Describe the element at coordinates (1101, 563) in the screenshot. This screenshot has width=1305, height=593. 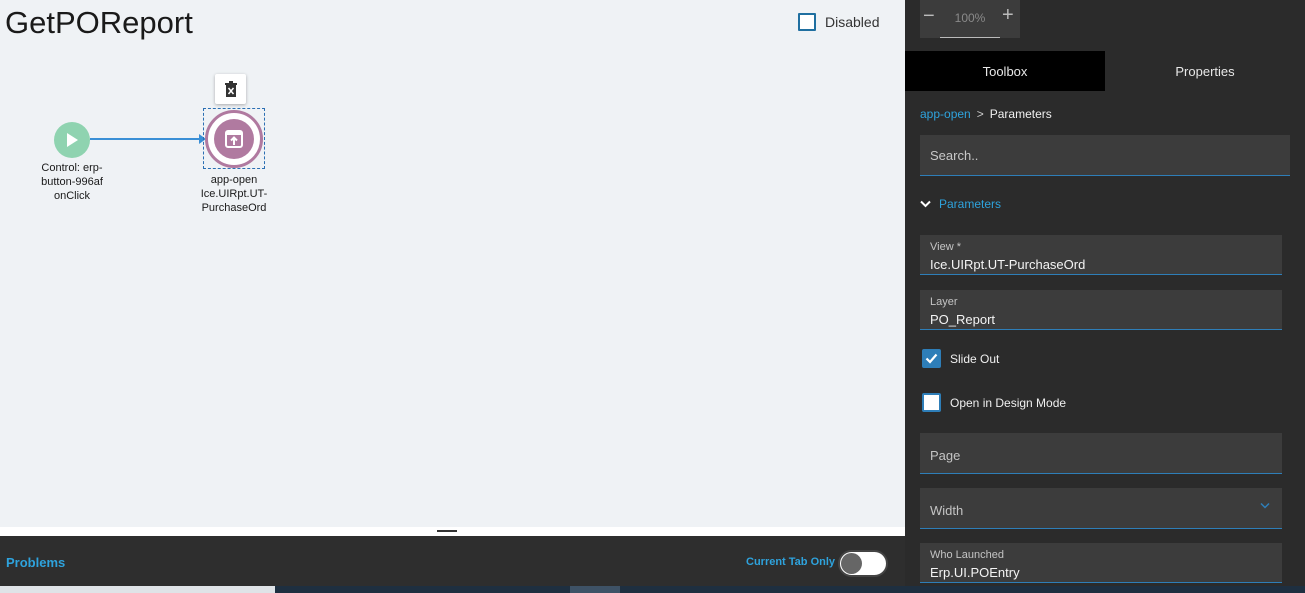
I see `who-launched-field: Who Launched Erp.UI.POEntry` at that location.